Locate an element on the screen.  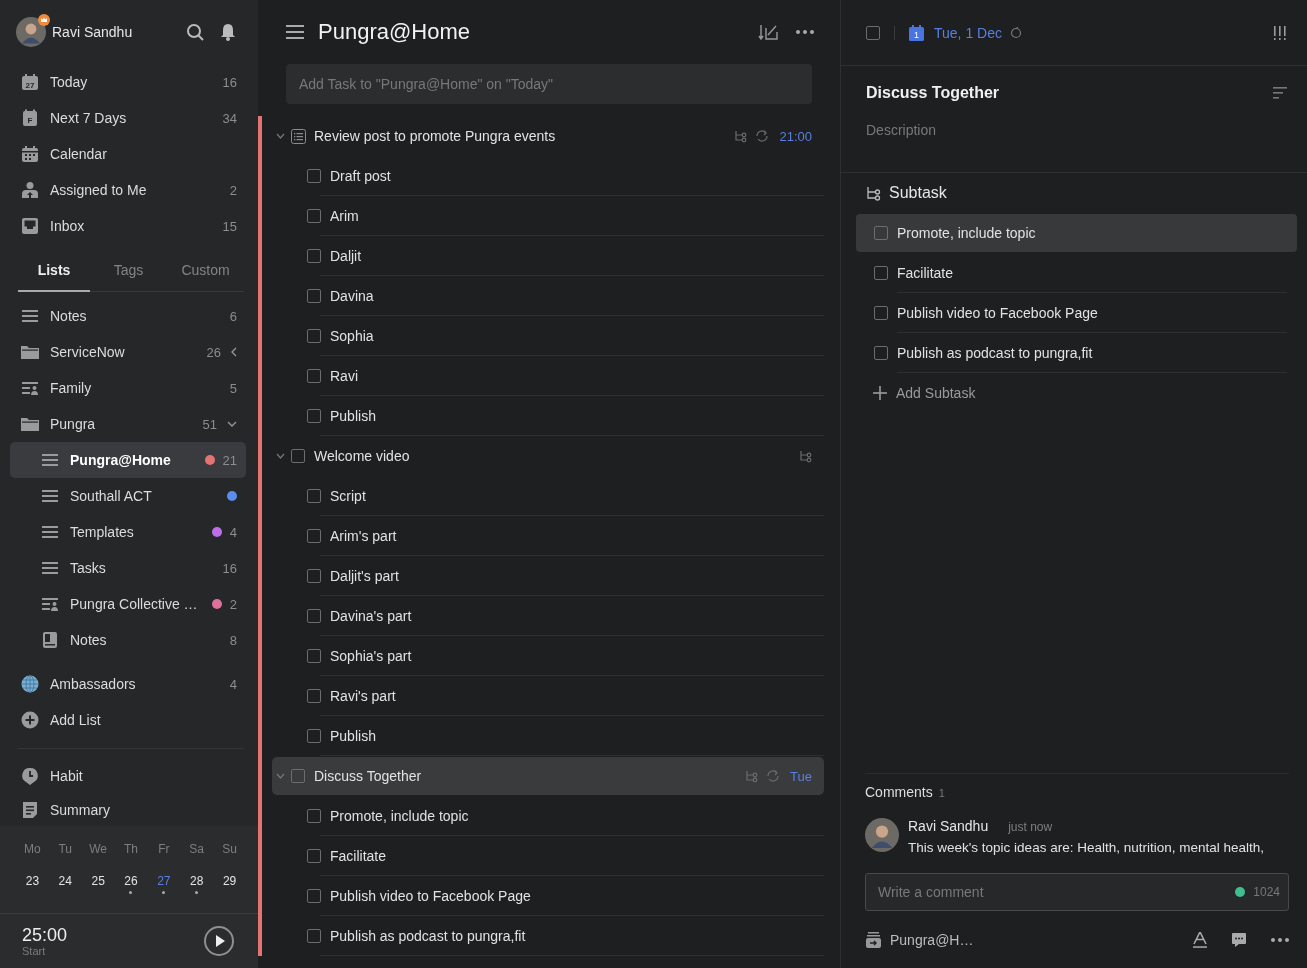
sidebar-item: Inbox 15 is located at coordinates (128, 226).